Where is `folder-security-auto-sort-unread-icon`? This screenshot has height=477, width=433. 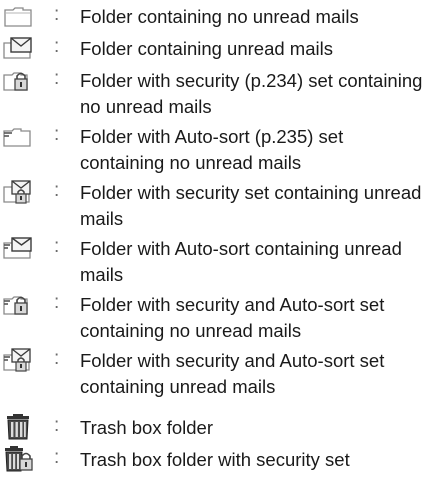 folder-security-auto-sort-unread-icon is located at coordinates (18, 360).